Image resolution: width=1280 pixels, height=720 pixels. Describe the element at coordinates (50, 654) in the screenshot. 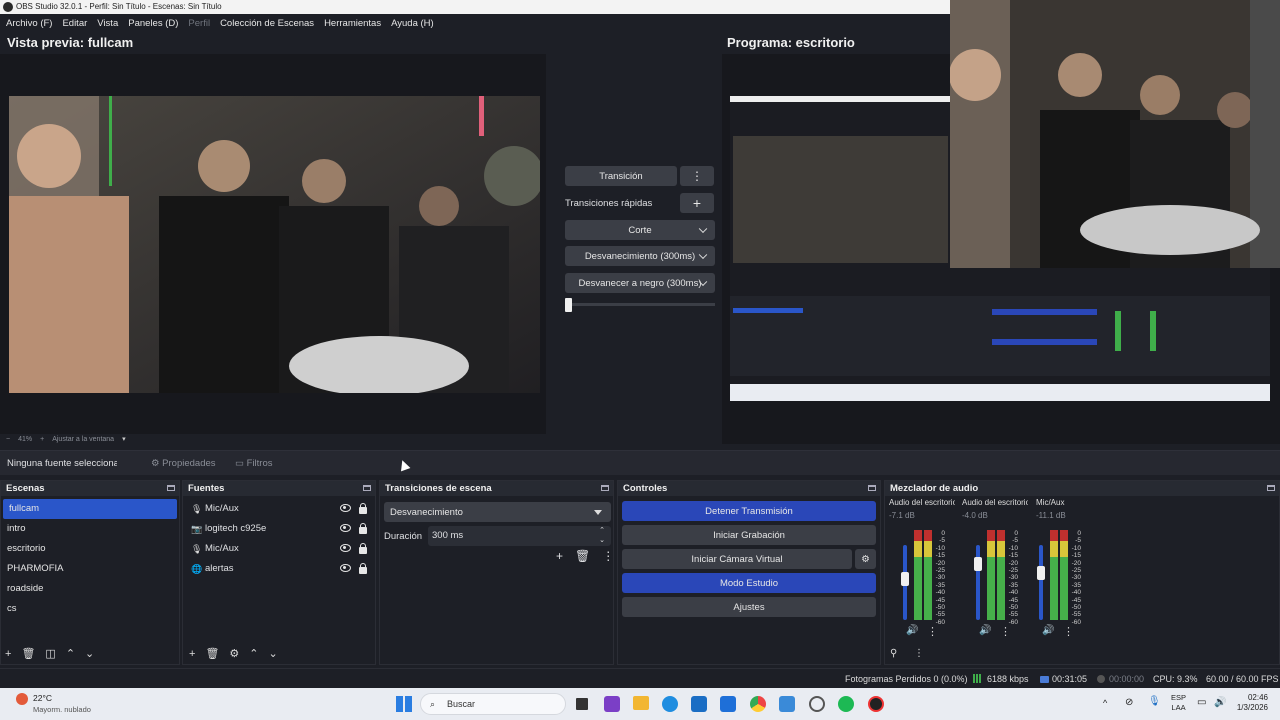

I see `scene-filters-button: ◫` at that location.